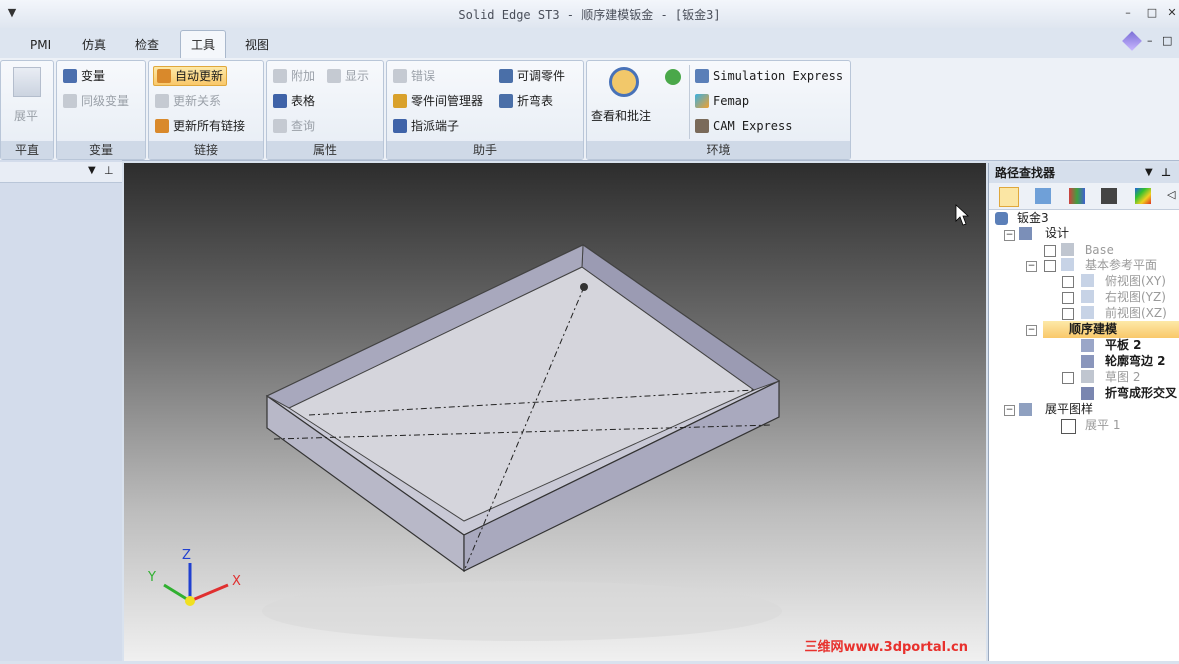  What do you see at coordinates (1057, 233) in the screenshot?
I see `tree-node-design: 设计` at bounding box center [1057, 233].